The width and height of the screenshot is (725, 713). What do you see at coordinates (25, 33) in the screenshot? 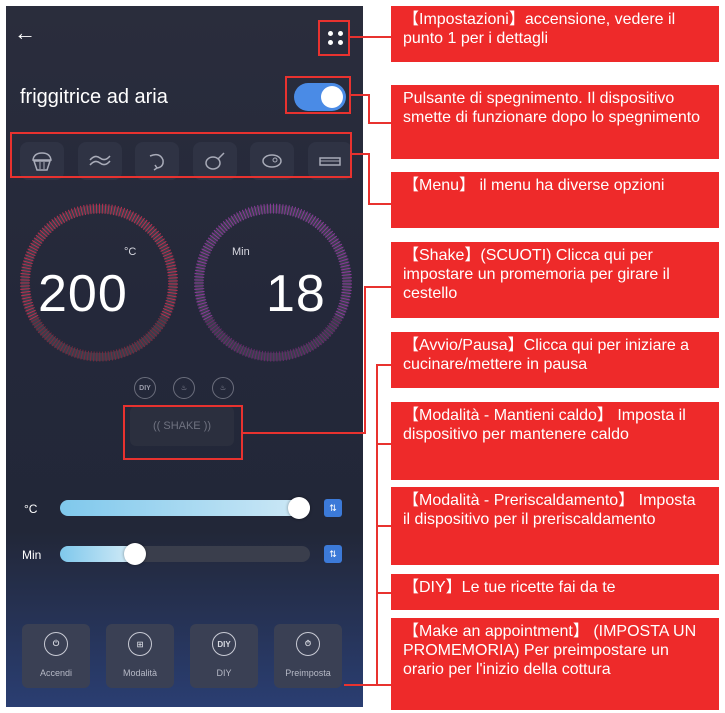
I see `back-arrow-icon: ←` at bounding box center [25, 33].